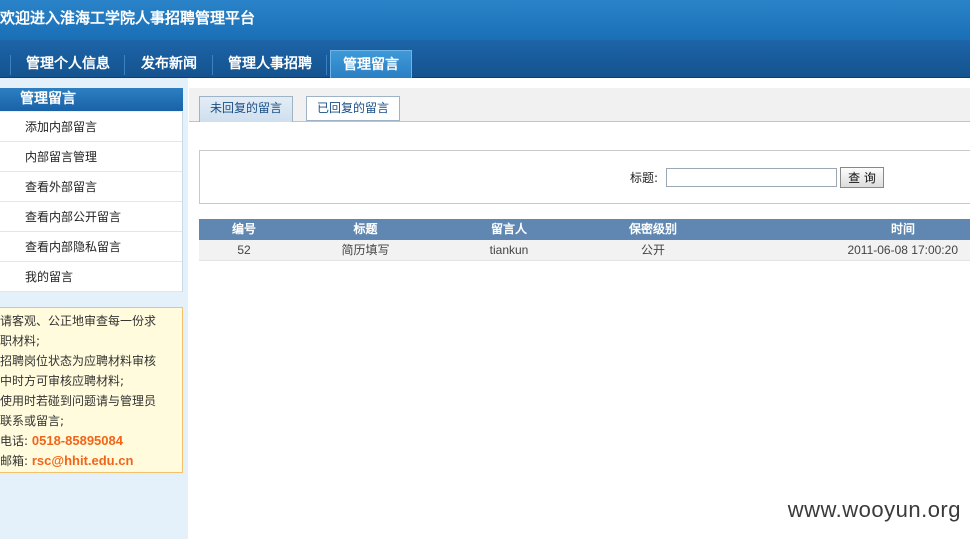 The width and height of the screenshot is (970, 539). I want to click on sidebar-item-my-messages: 我的留言, so click(91, 277).